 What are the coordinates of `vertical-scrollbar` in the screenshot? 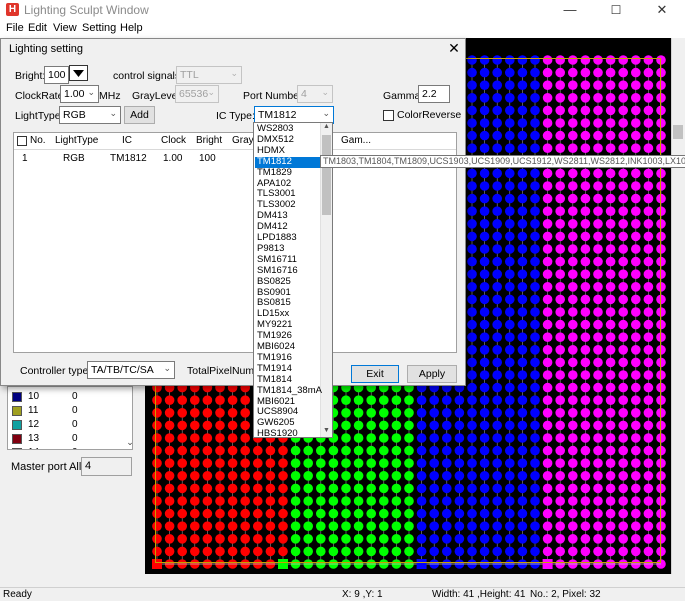 It's located at (678, 306).